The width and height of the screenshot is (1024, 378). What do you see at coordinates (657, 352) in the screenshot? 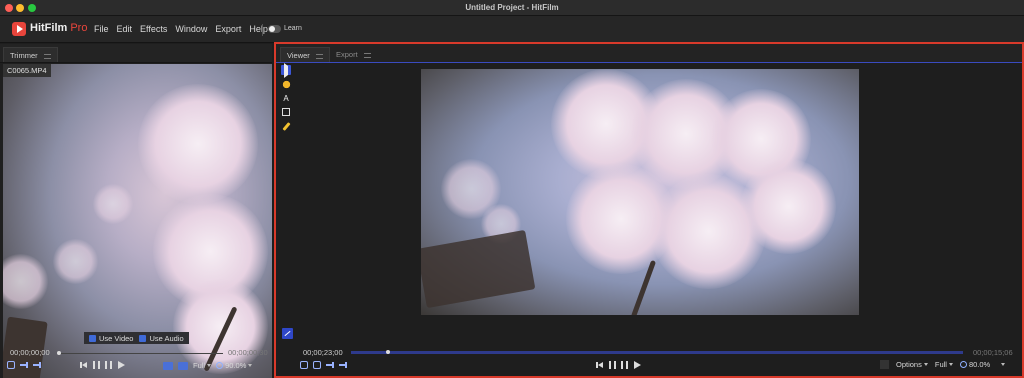
I see `viewer-timeline-track` at bounding box center [657, 352].